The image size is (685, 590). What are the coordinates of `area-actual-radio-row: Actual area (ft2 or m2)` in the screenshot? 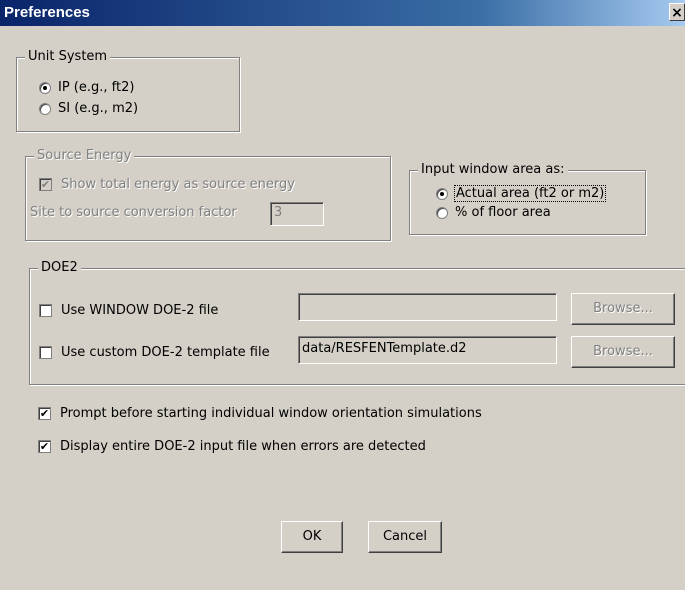 It's located at (521, 193).